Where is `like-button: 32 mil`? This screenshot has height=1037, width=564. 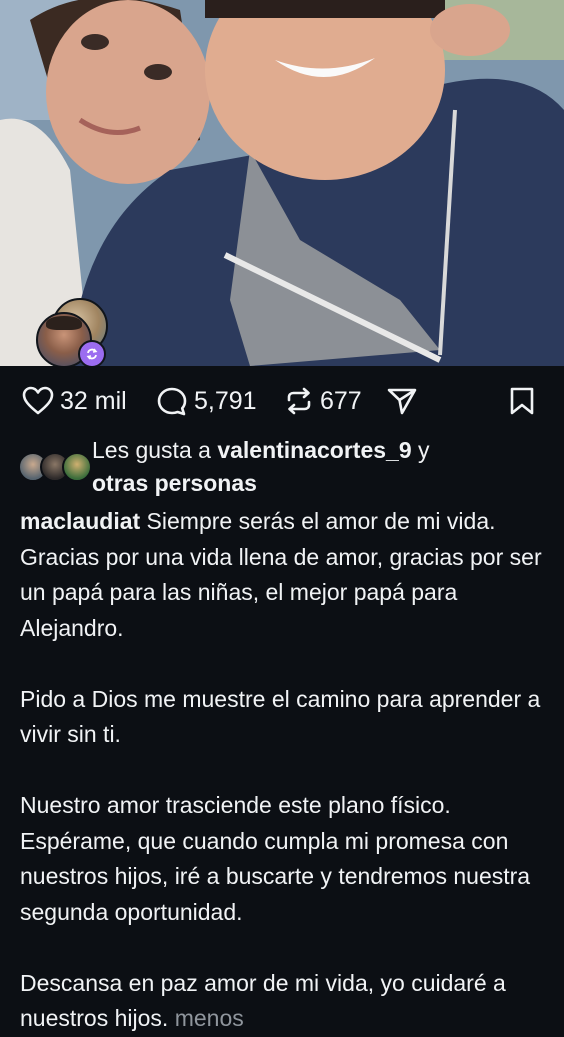
like-button: 32 mil is located at coordinates (74, 401).